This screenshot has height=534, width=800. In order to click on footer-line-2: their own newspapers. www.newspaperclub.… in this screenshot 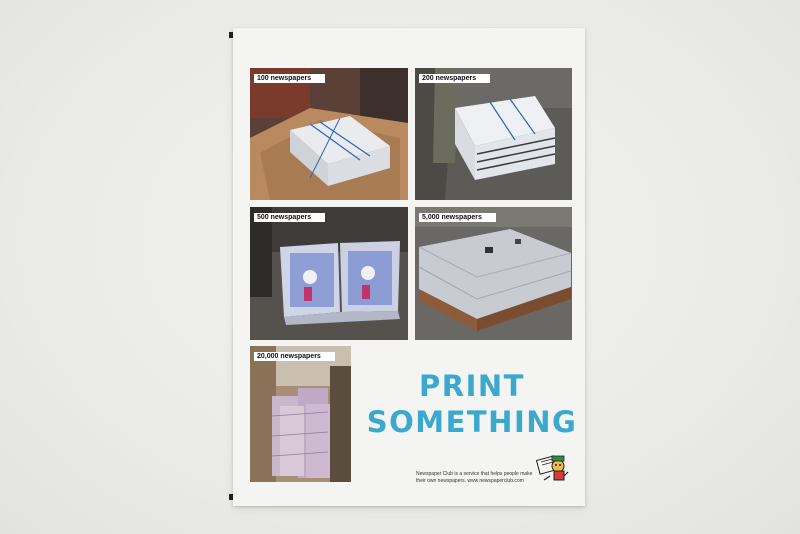, I will do `click(470, 481)`.